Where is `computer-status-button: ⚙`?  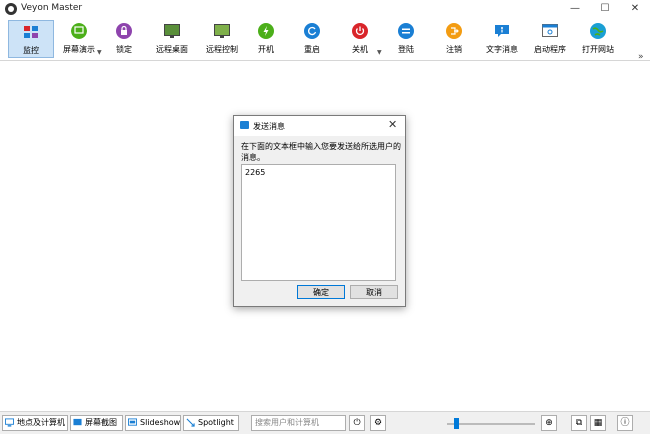 computer-status-button: ⚙ is located at coordinates (378, 423).